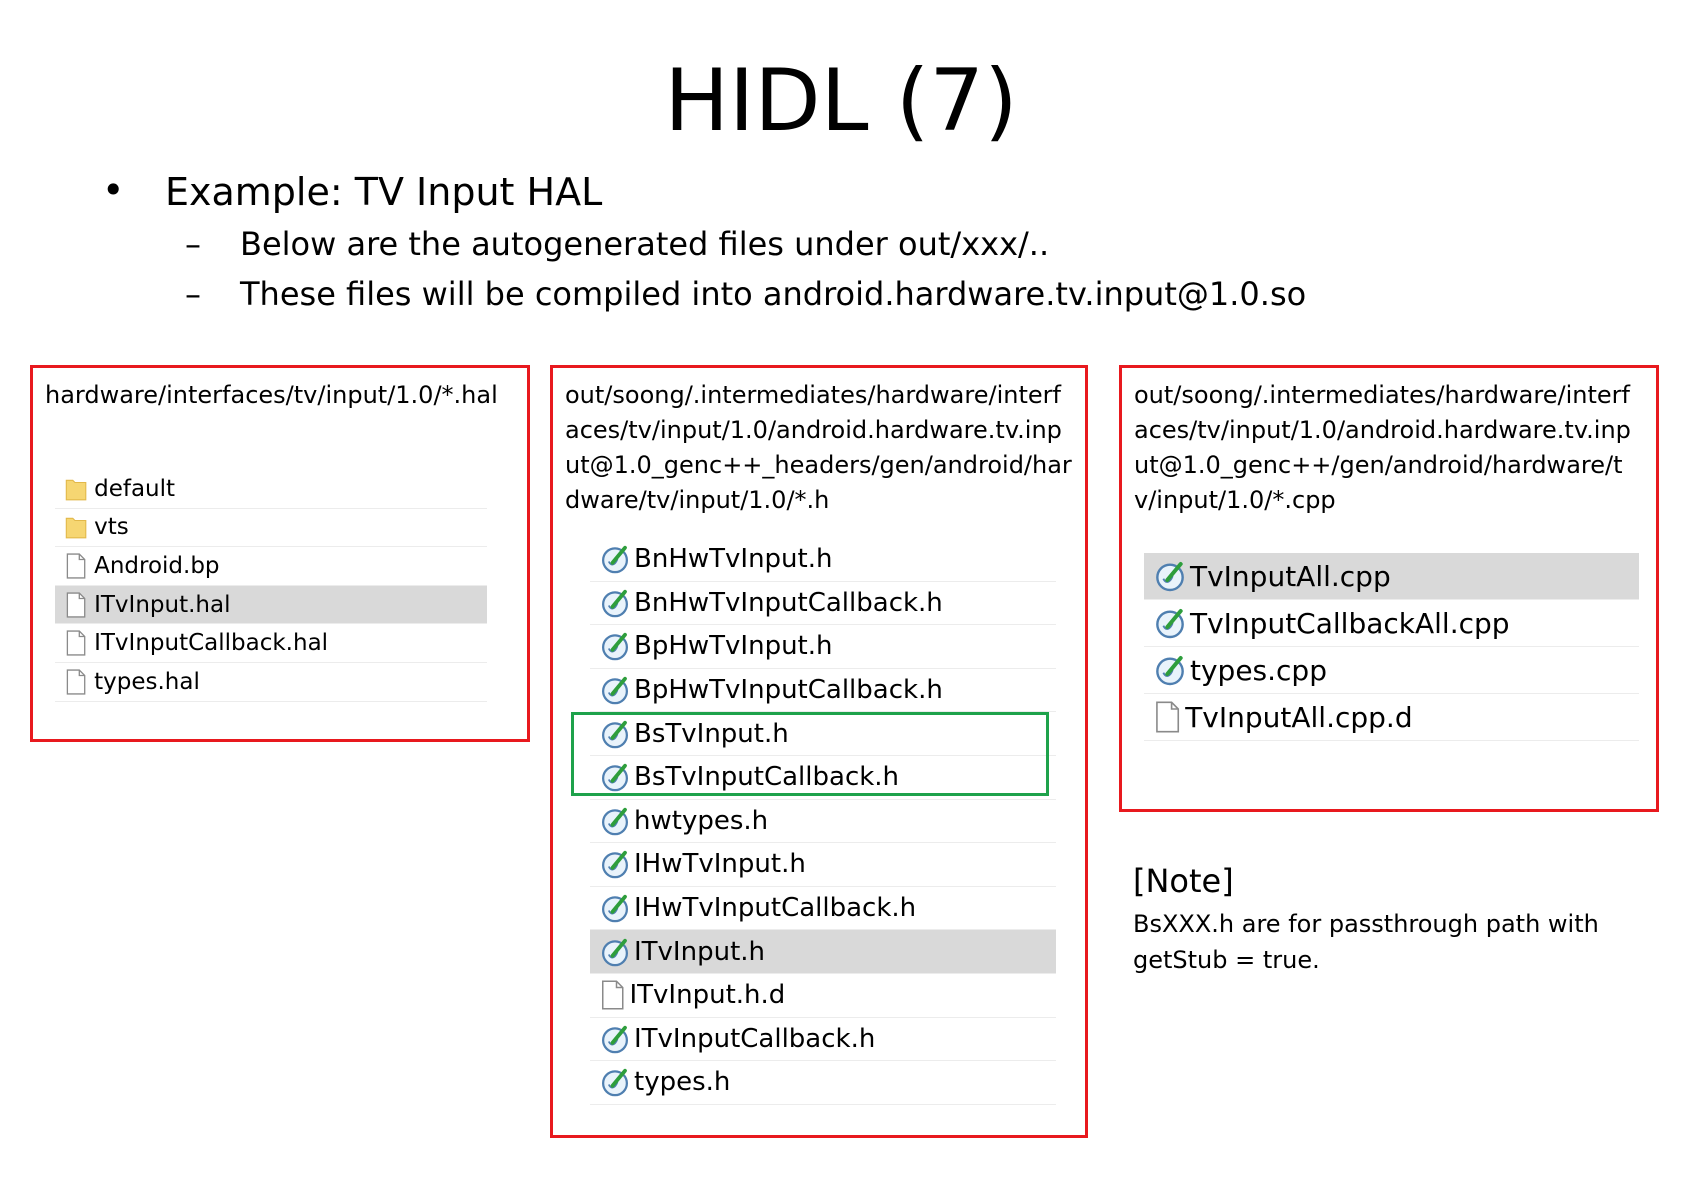 The height and width of the screenshot is (1190, 1682). I want to click on file-row: BsTvInput.h, so click(823, 734).